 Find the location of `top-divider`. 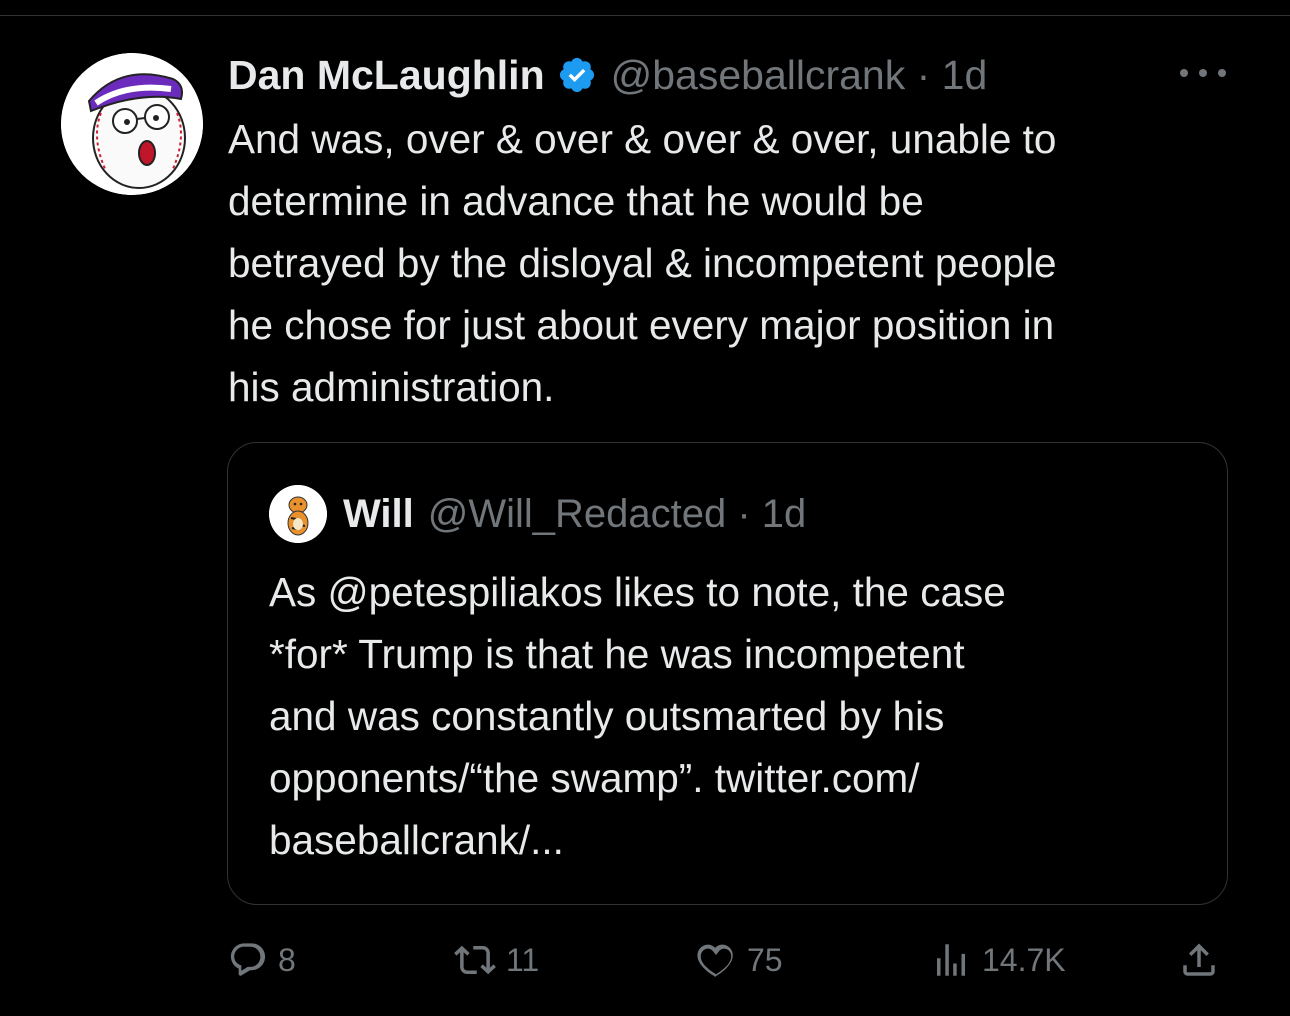

top-divider is located at coordinates (645, 15).